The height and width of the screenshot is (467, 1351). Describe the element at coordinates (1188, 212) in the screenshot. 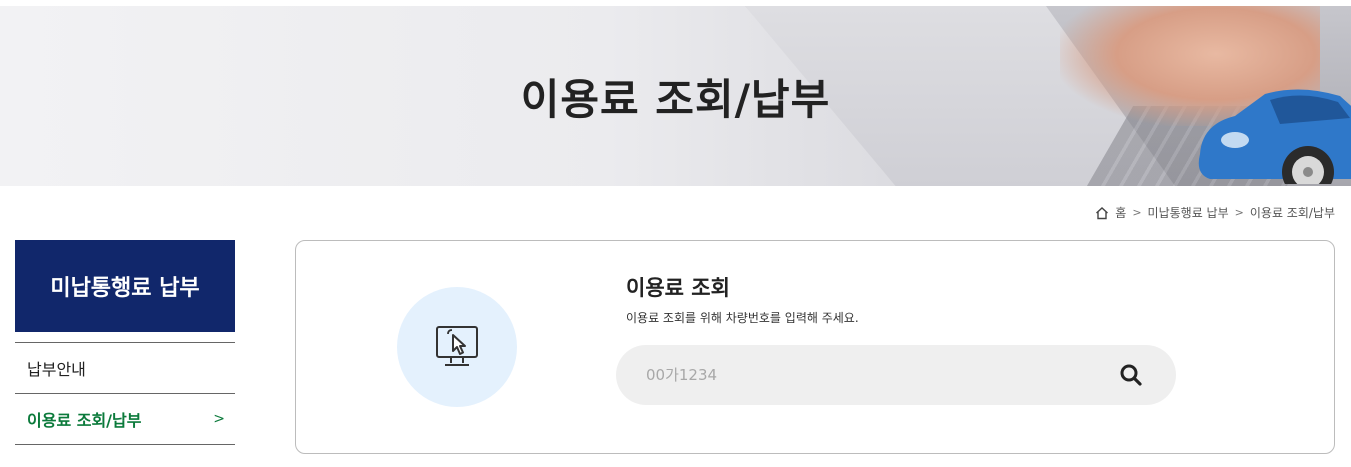

I see `breadcrumb-unpaid-toll: 미납통행료 납부` at that location.